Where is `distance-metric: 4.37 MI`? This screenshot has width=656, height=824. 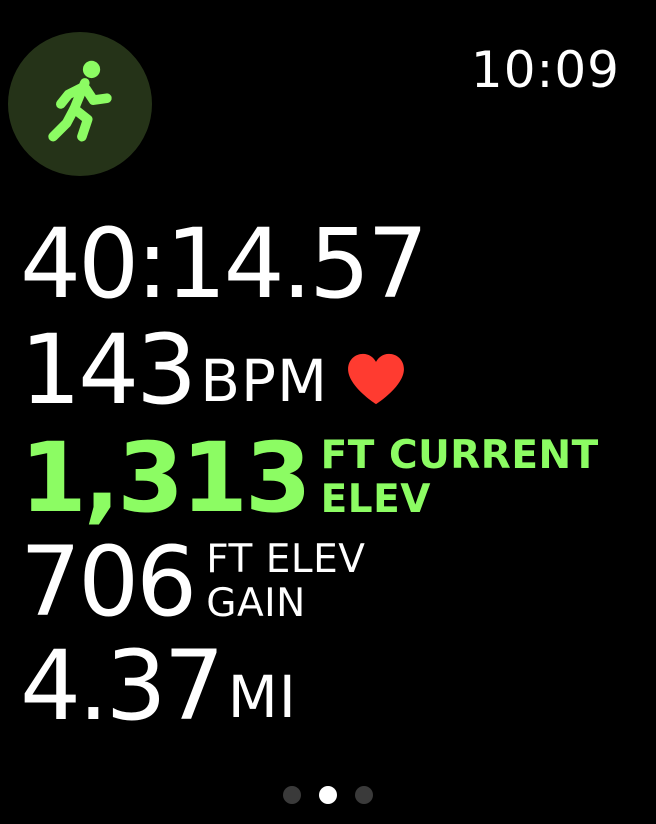
distance-metric: 4.37 MI is located at coordinates (158, 686).